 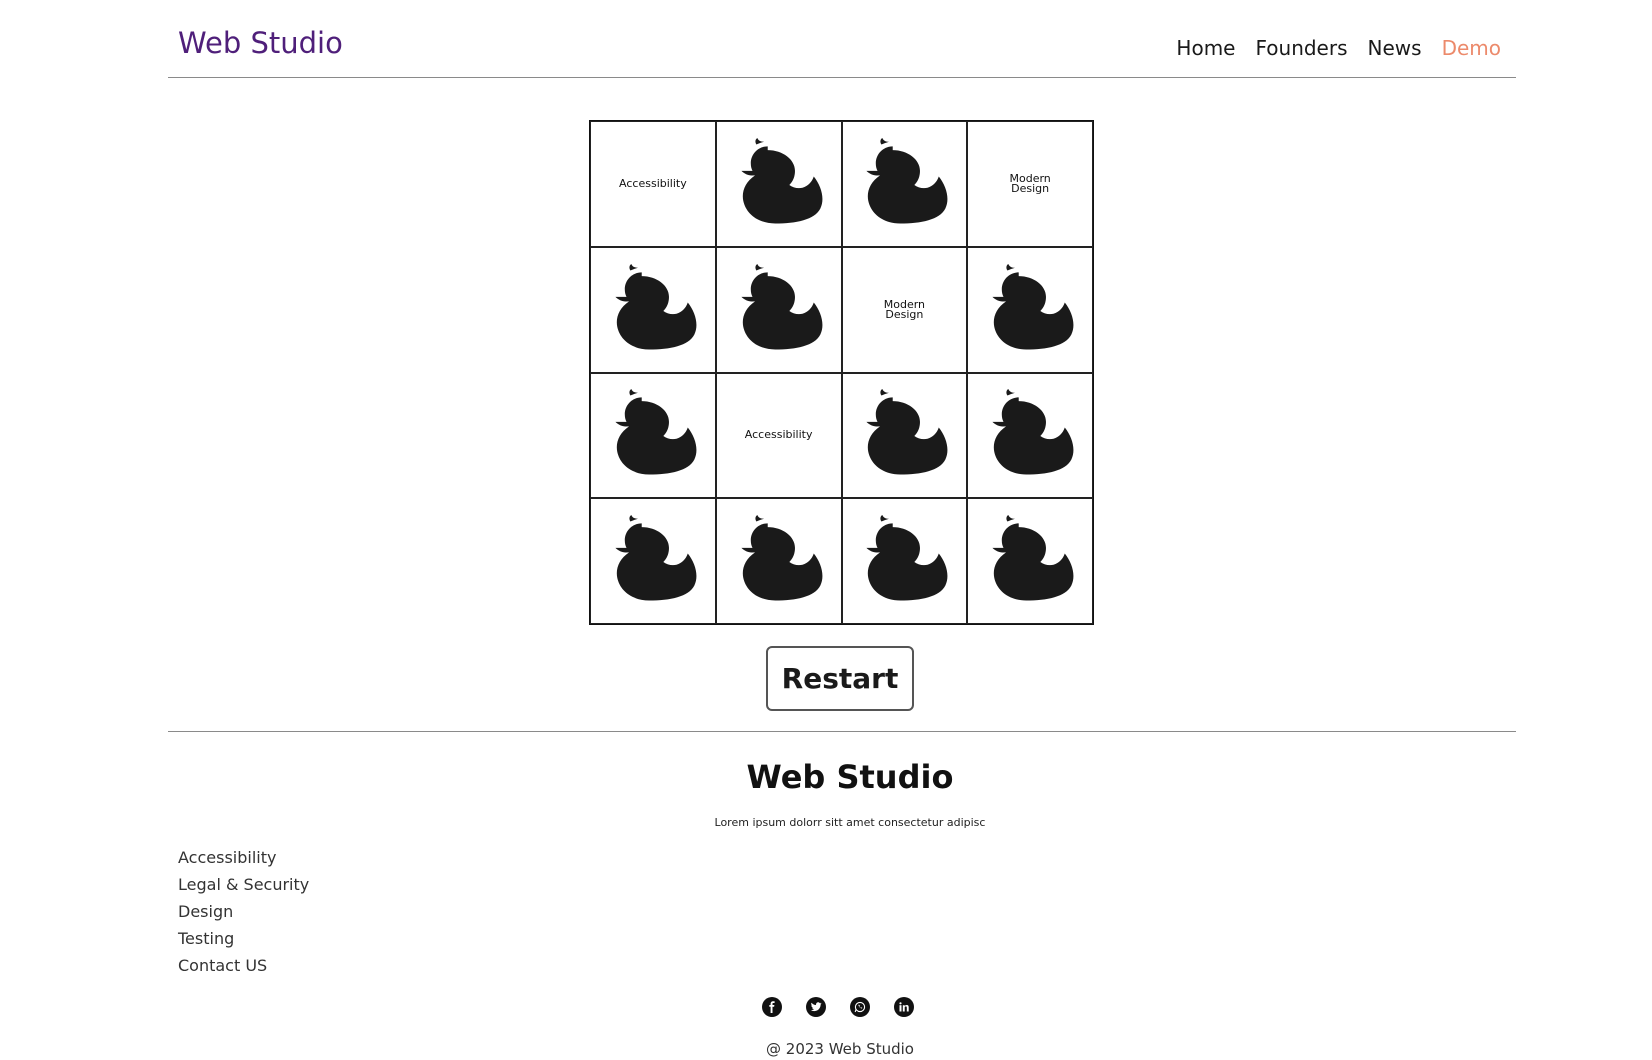 What do you see at coordinates (260, 43) in the screenshot?
I see `brand-logo: Web Studio` at bounding box center [260, 43].